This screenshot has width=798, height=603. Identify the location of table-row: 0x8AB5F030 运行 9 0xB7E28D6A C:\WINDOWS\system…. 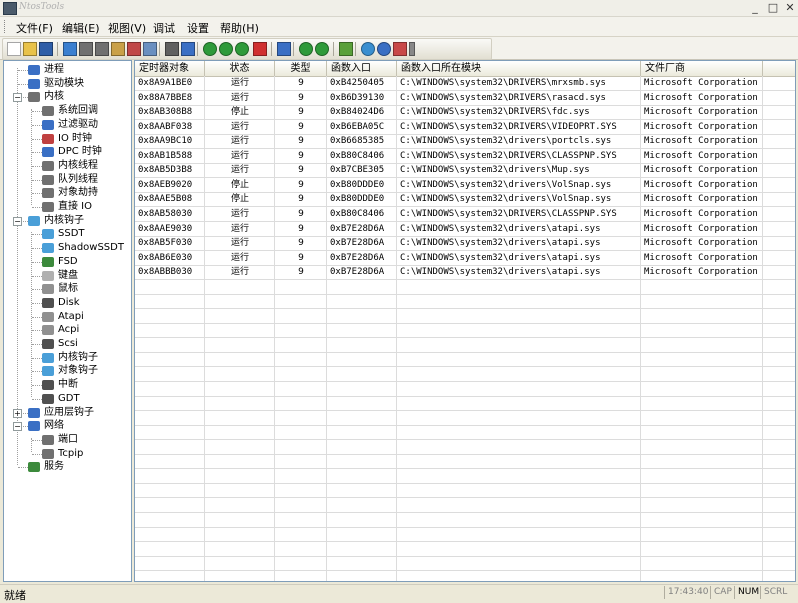
(465, 244).